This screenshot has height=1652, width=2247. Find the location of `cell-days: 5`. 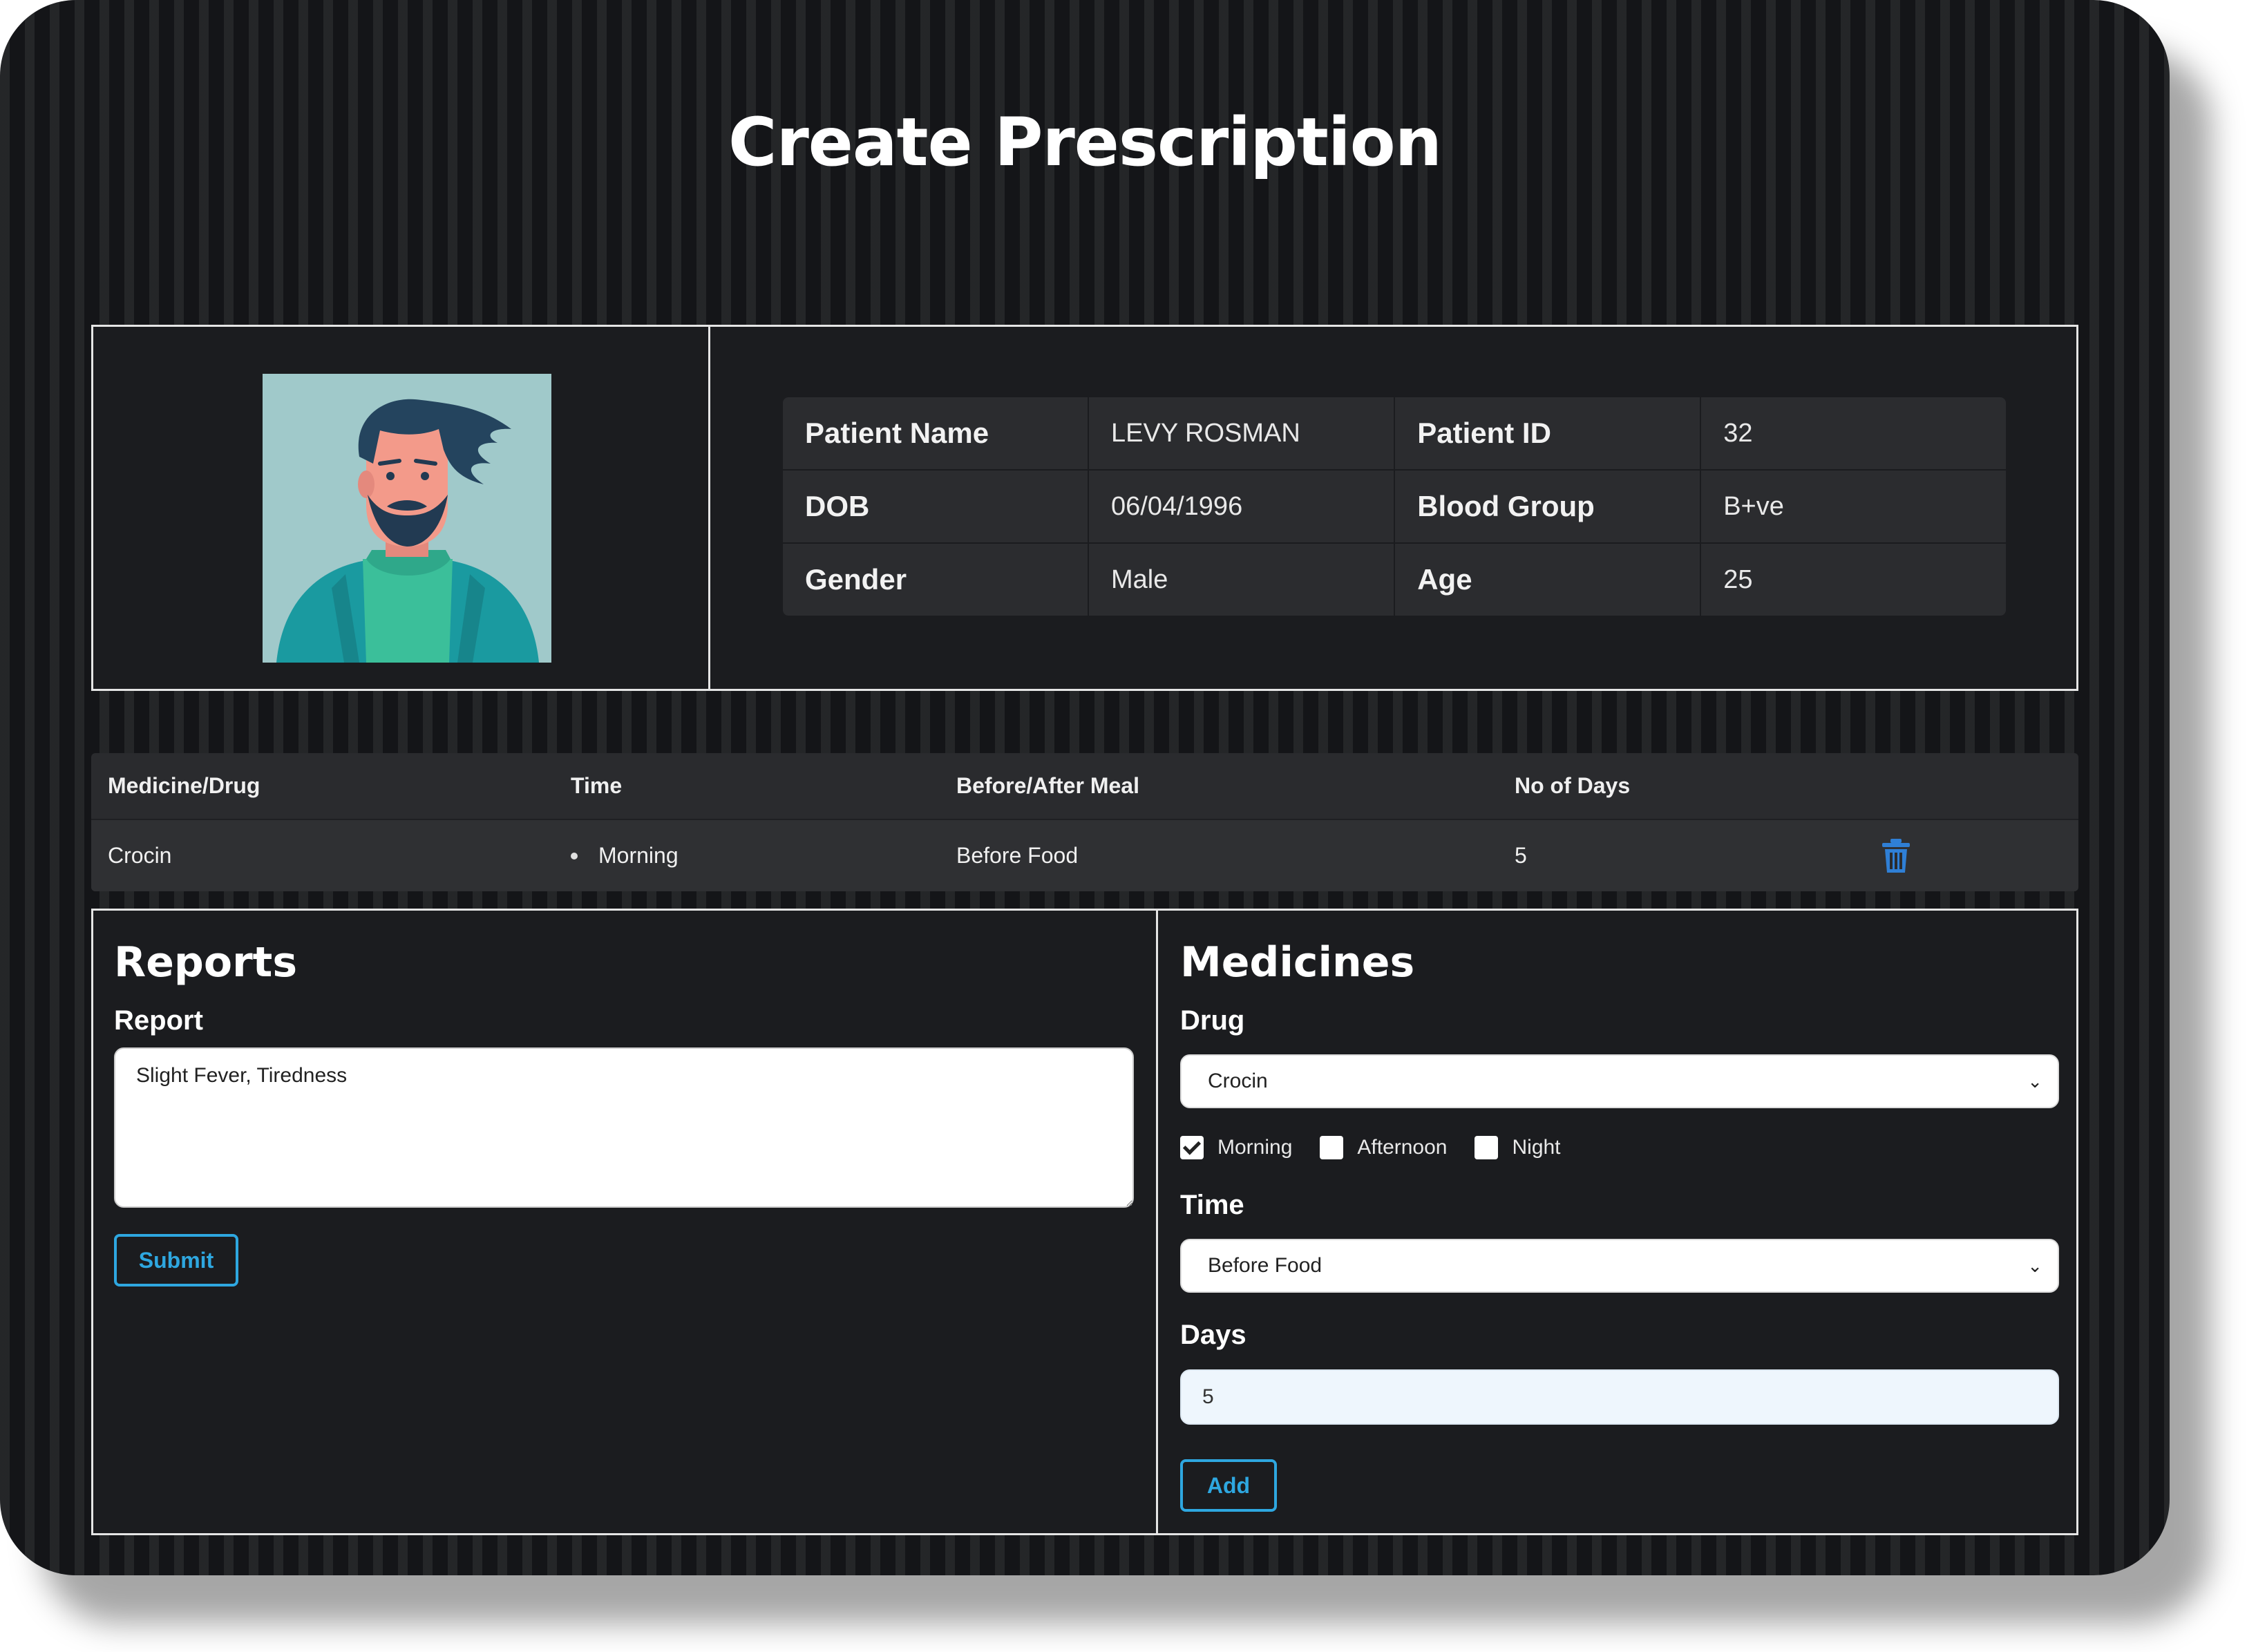

cell-days: 5 is located at coordinates (1521, 855).